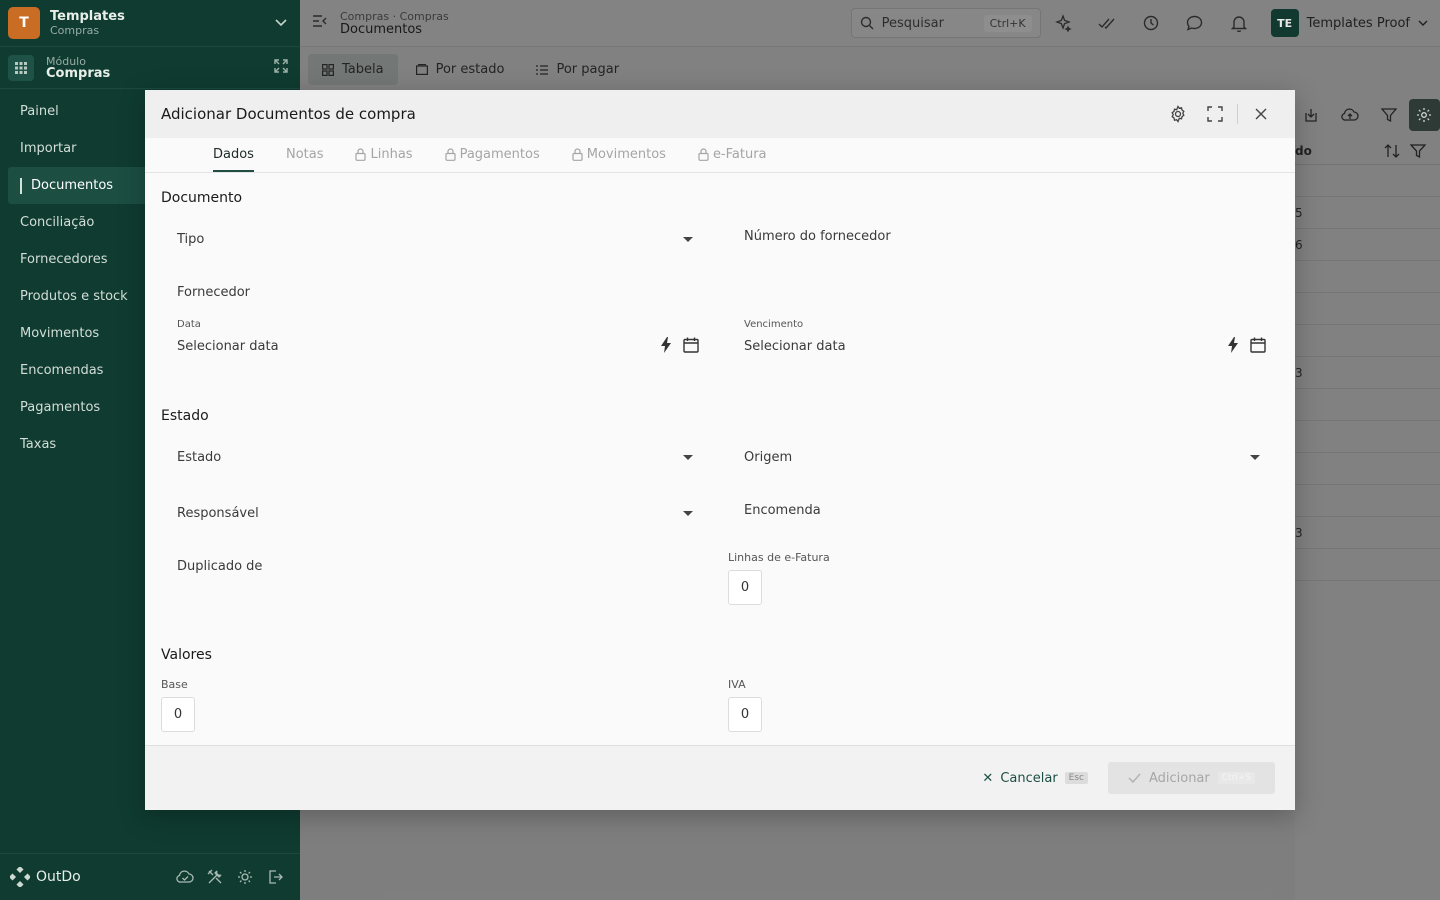 This screenshot has width=1440, height=900. I want to click on vencimento-label: Vencimento, so click(774, 324).